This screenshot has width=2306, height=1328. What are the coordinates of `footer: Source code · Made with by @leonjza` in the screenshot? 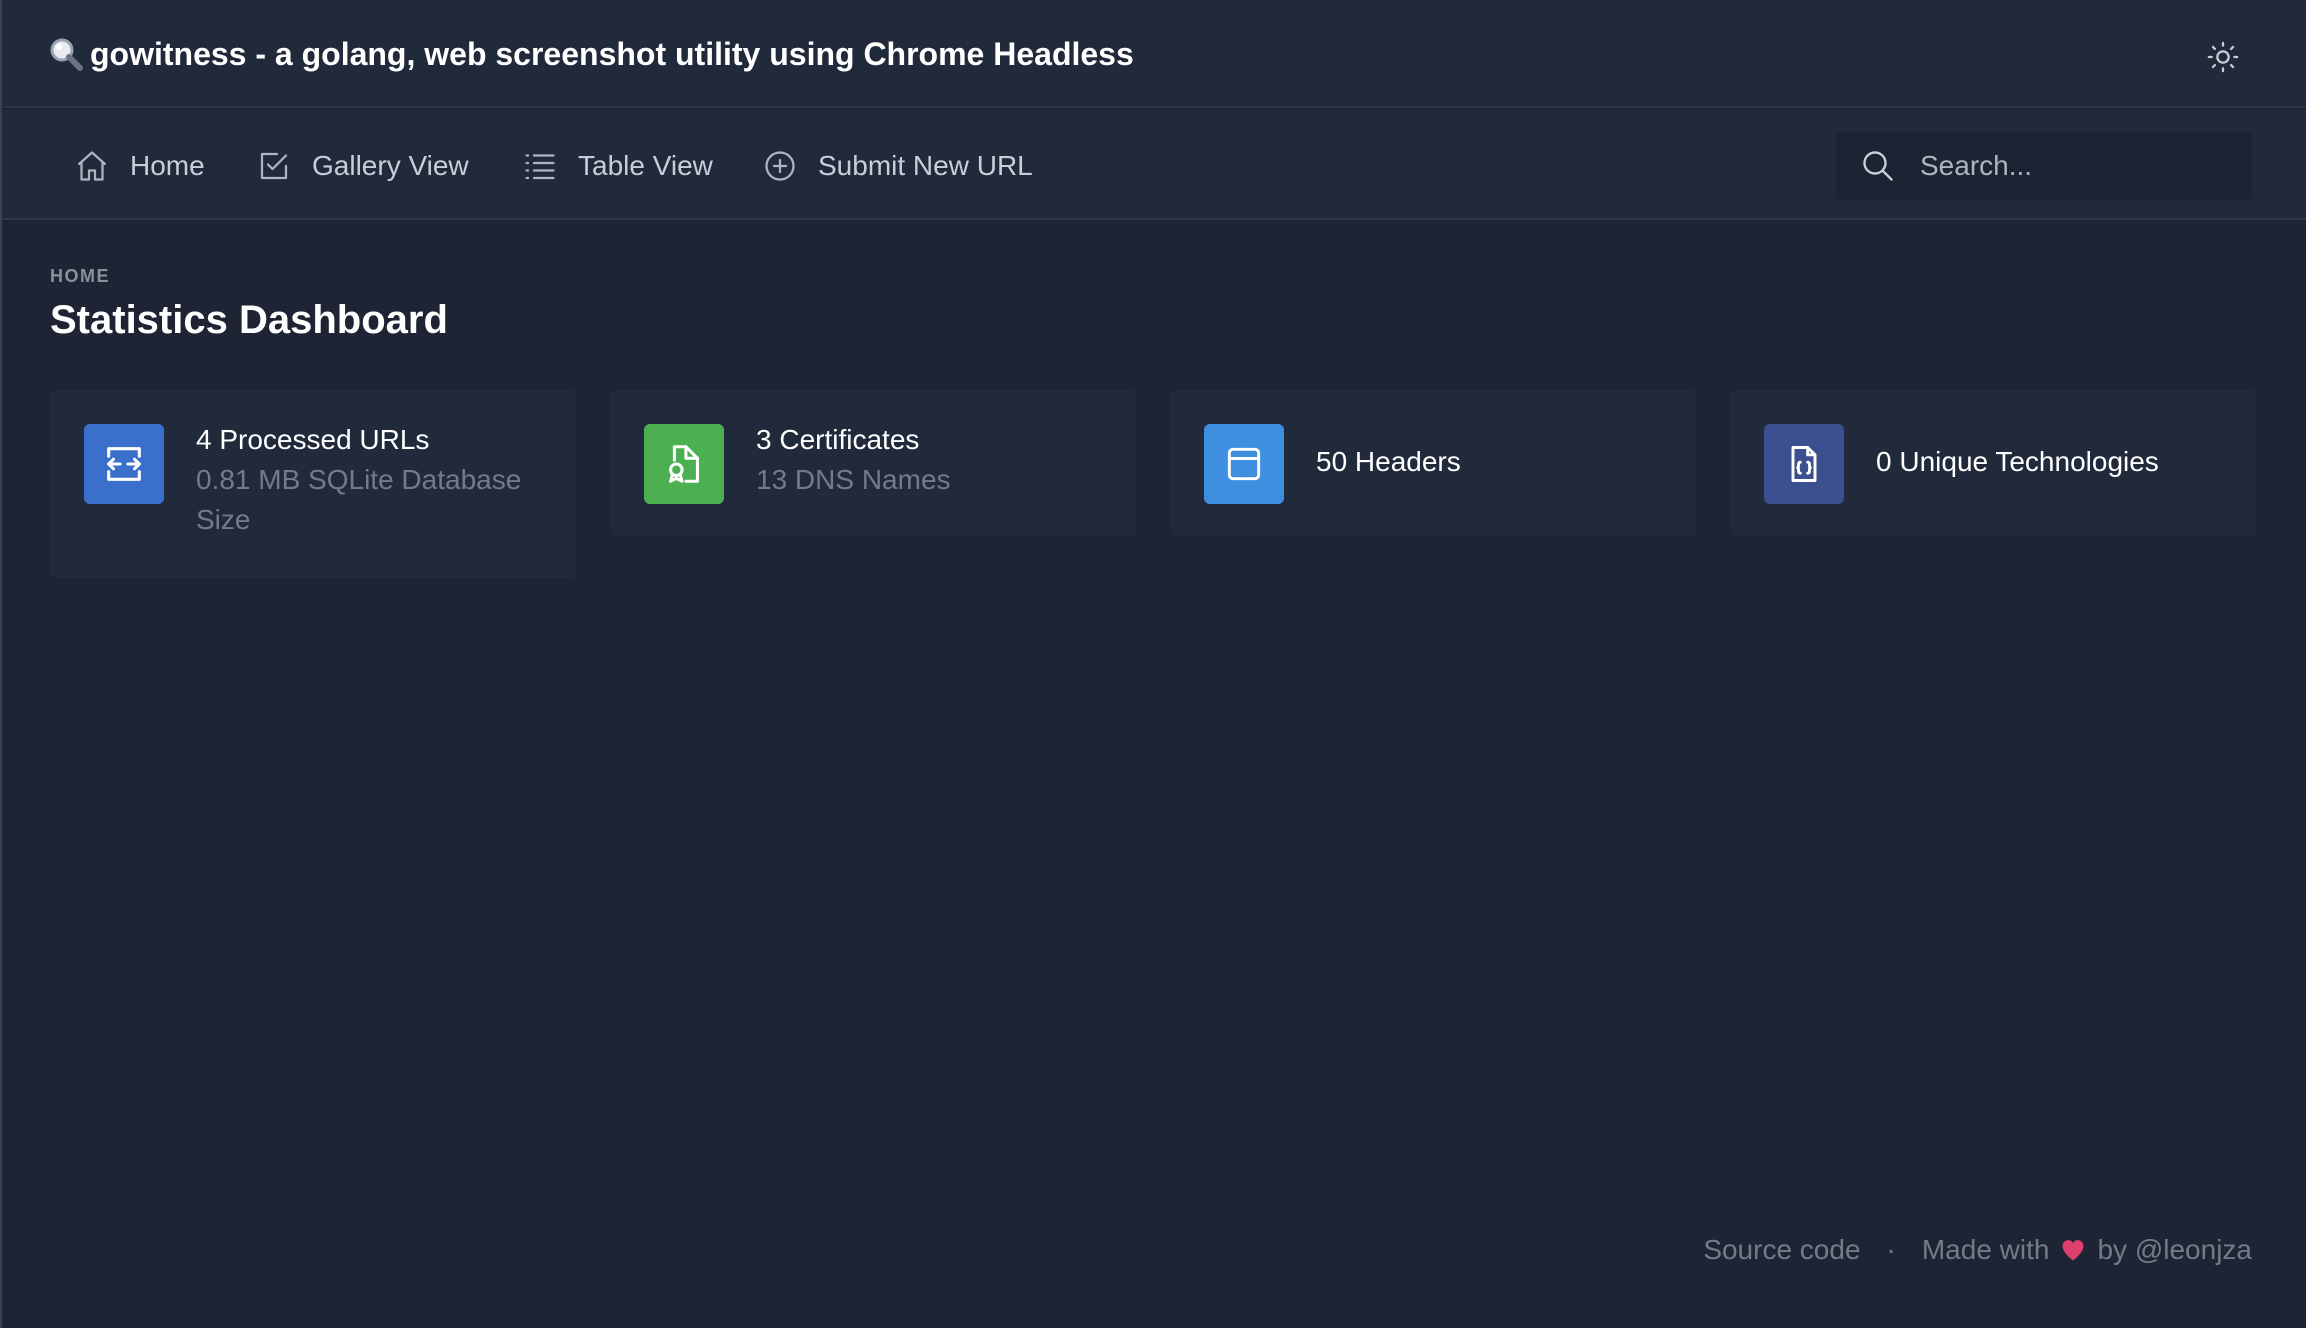 It's located at (1977, 1250).